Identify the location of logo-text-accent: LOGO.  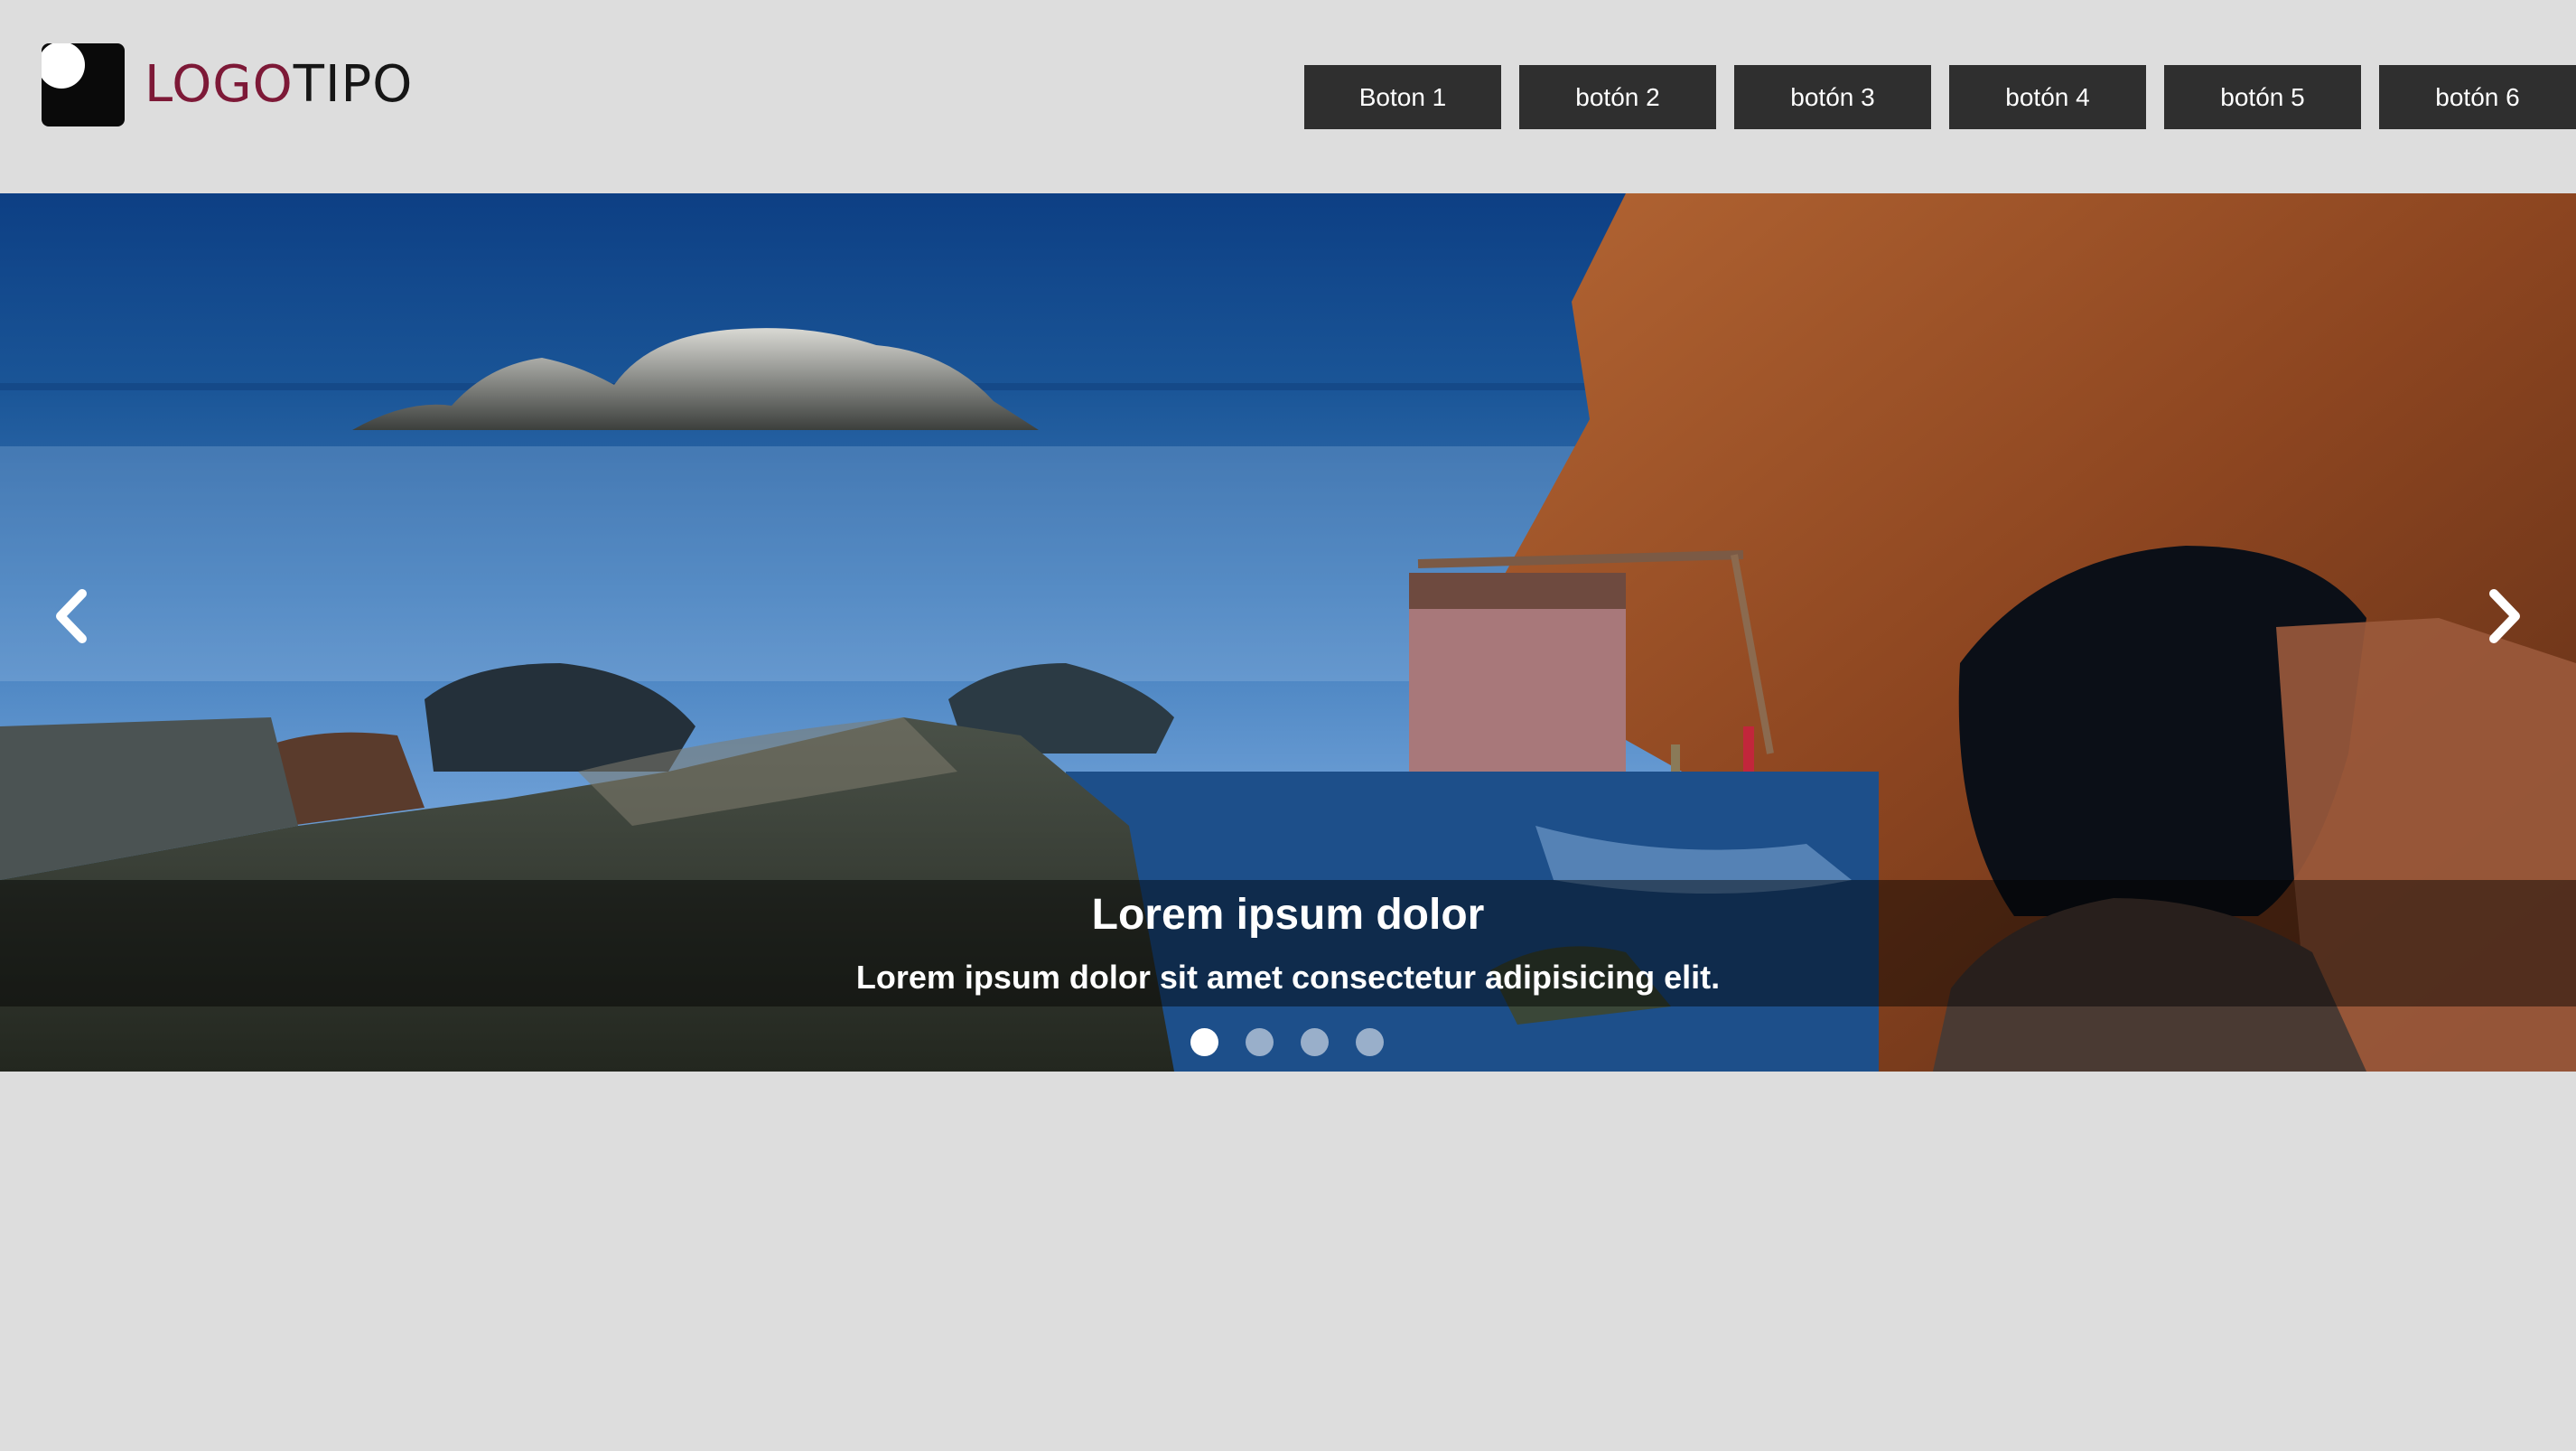
(220, 84).